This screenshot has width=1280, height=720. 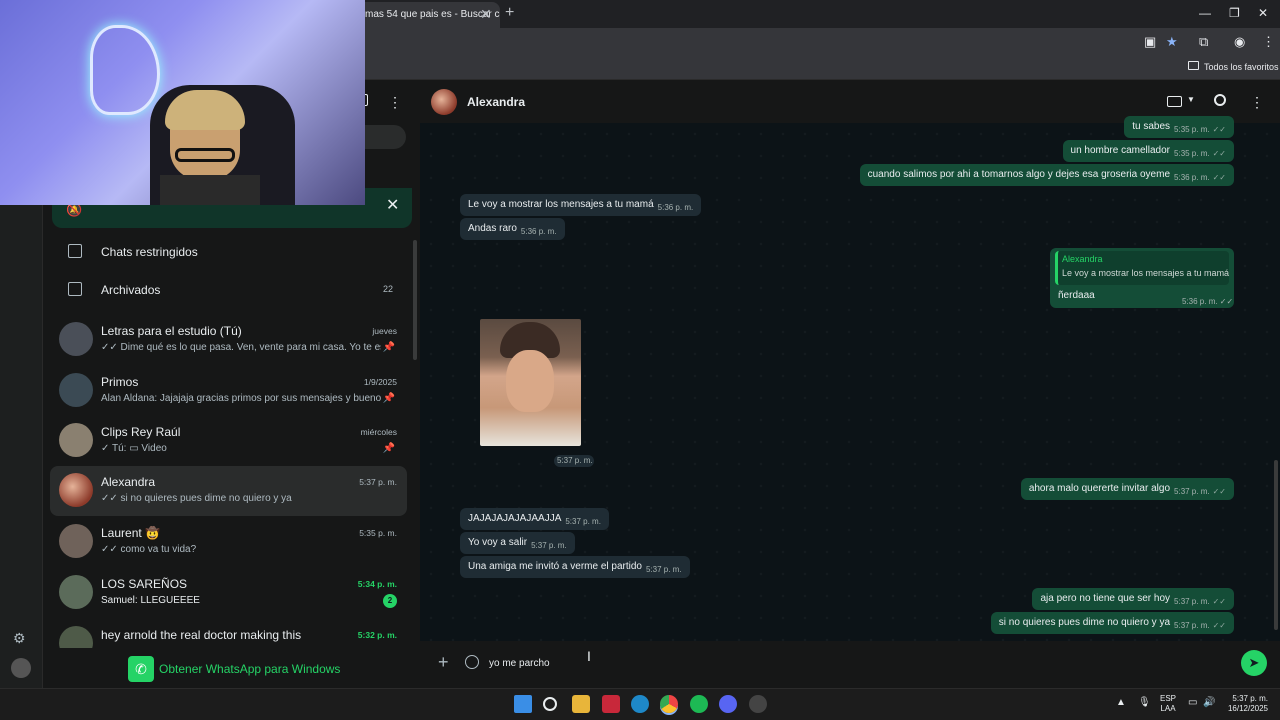 I want to click on all-bookmarks-link: Todos los favoritos, so click(x=1241, y=67).